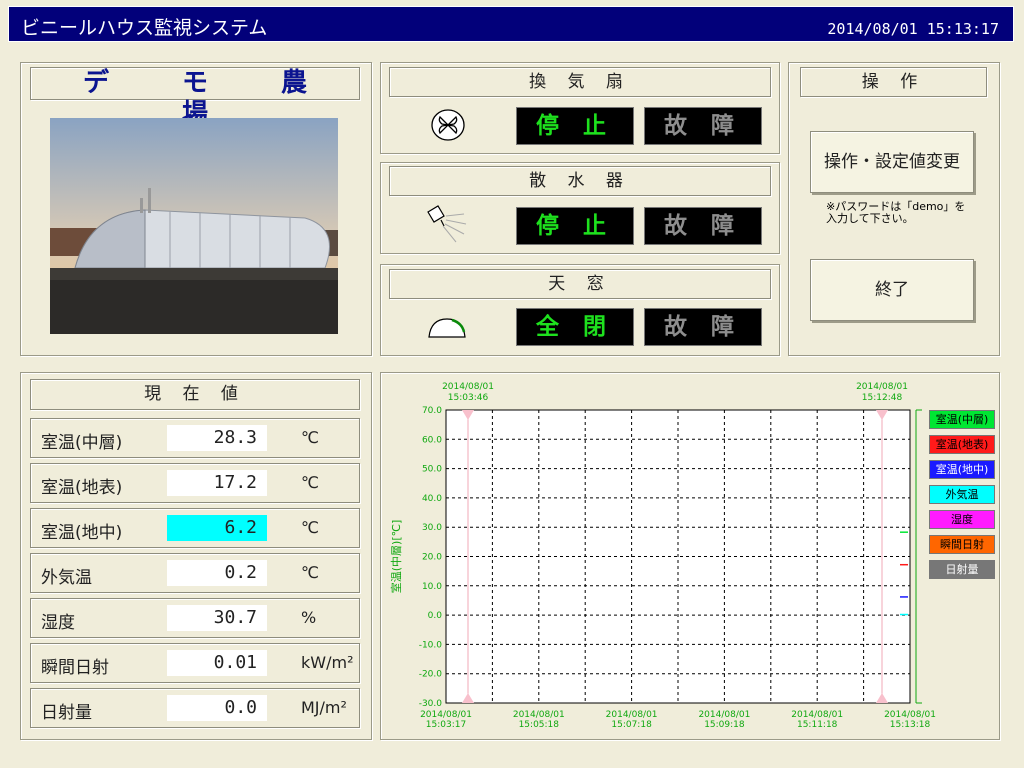  What do you see at coordinates (432, 470) in the screenshot?
I see `y-tick-label: 50.0` at bounding box center [432, 470].